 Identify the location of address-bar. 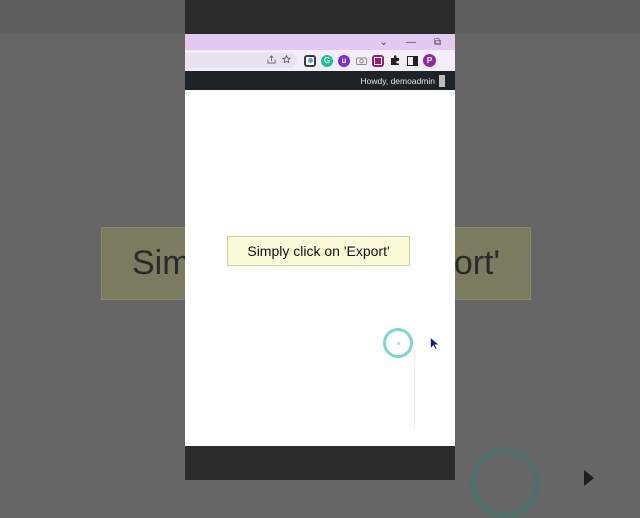
(241, 60).